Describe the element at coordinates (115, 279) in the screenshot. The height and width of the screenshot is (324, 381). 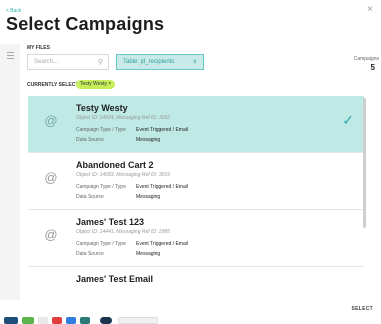
I see `campaign-name: James' Test Email` at that location.